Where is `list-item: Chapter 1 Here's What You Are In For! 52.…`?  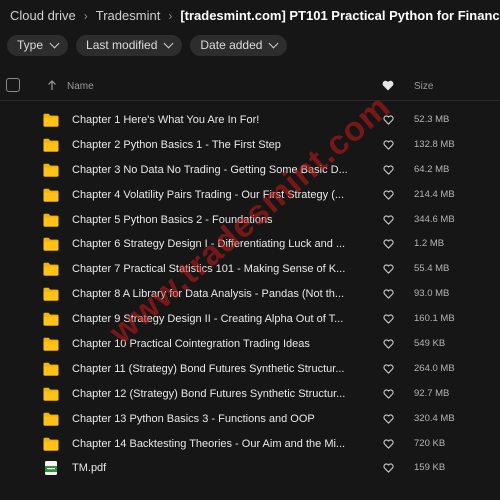
list-item: Chapter 1 Here's What You Are In For! 52.… is located at coordinates (250, 120).